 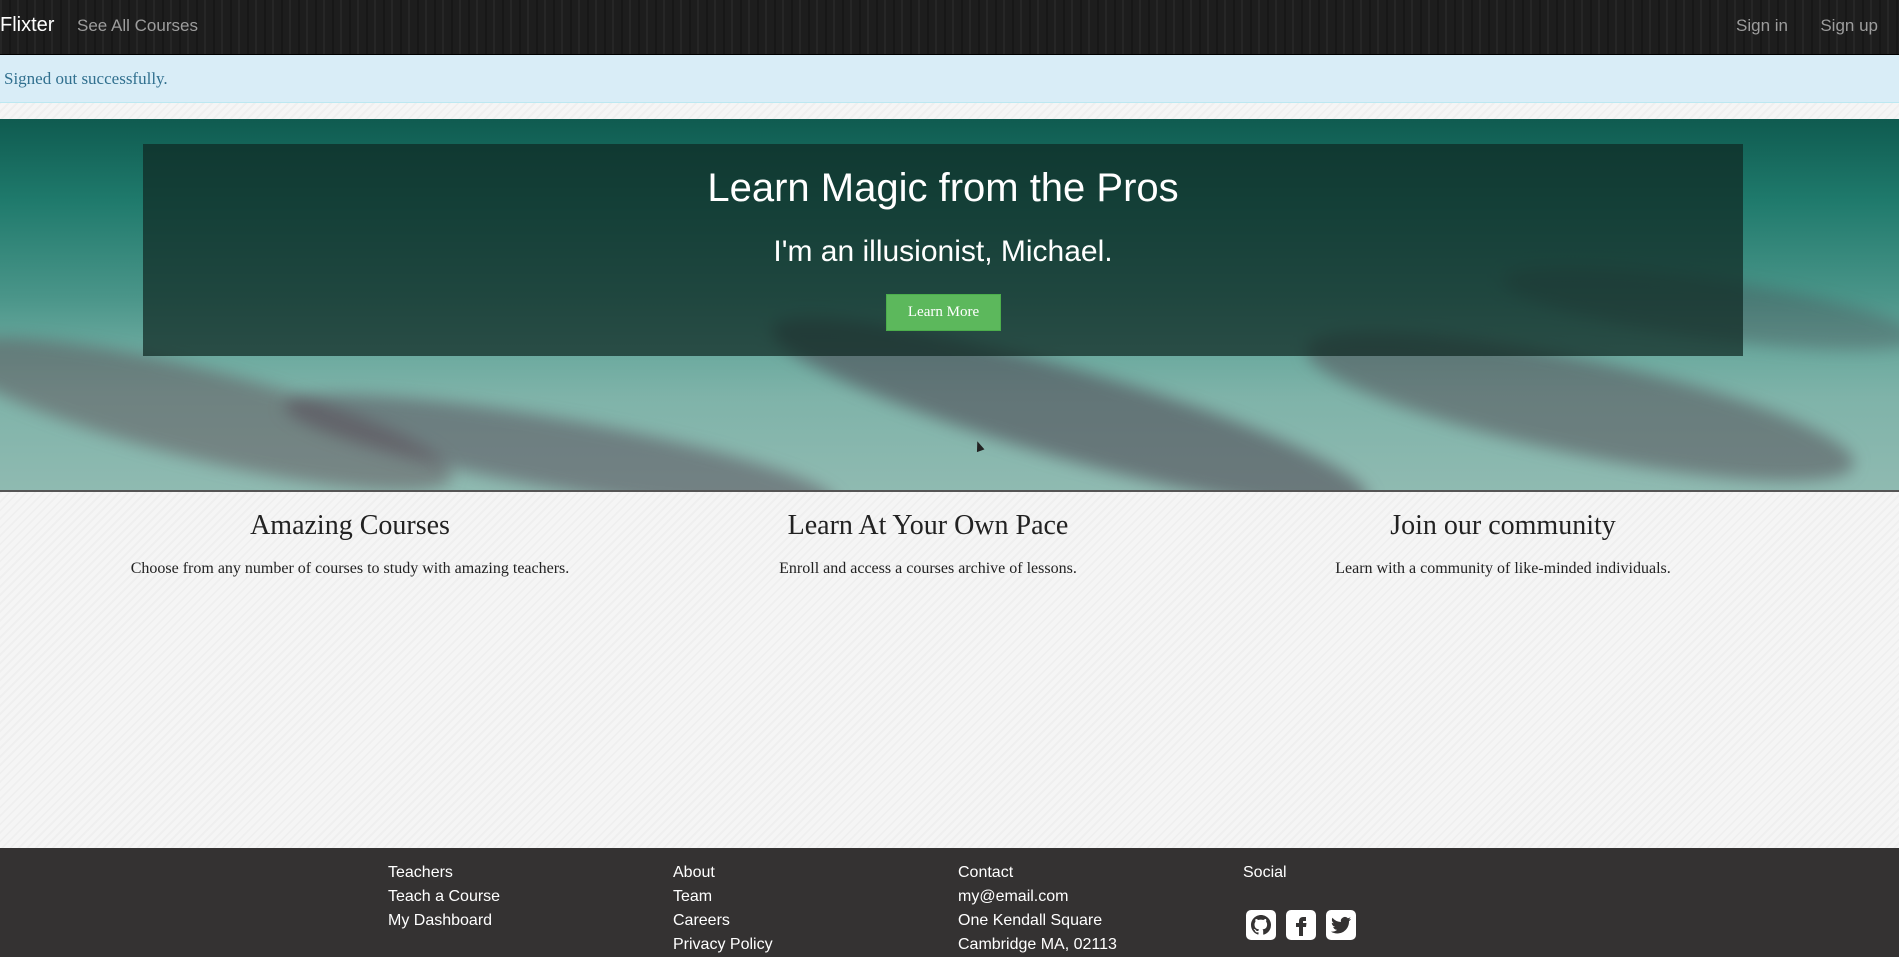 I want to click on footer-careers-link: Careers, so click(x=723, y=921).